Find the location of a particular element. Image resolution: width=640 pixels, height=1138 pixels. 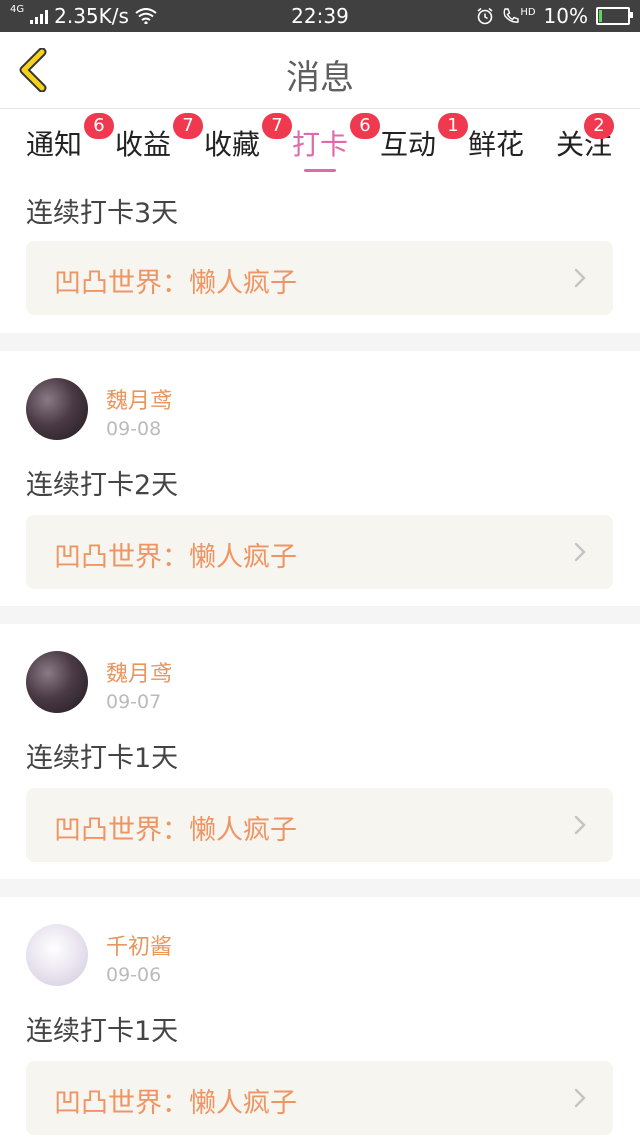

checkin-date: 09-07 is located at coordinates (134, 702).